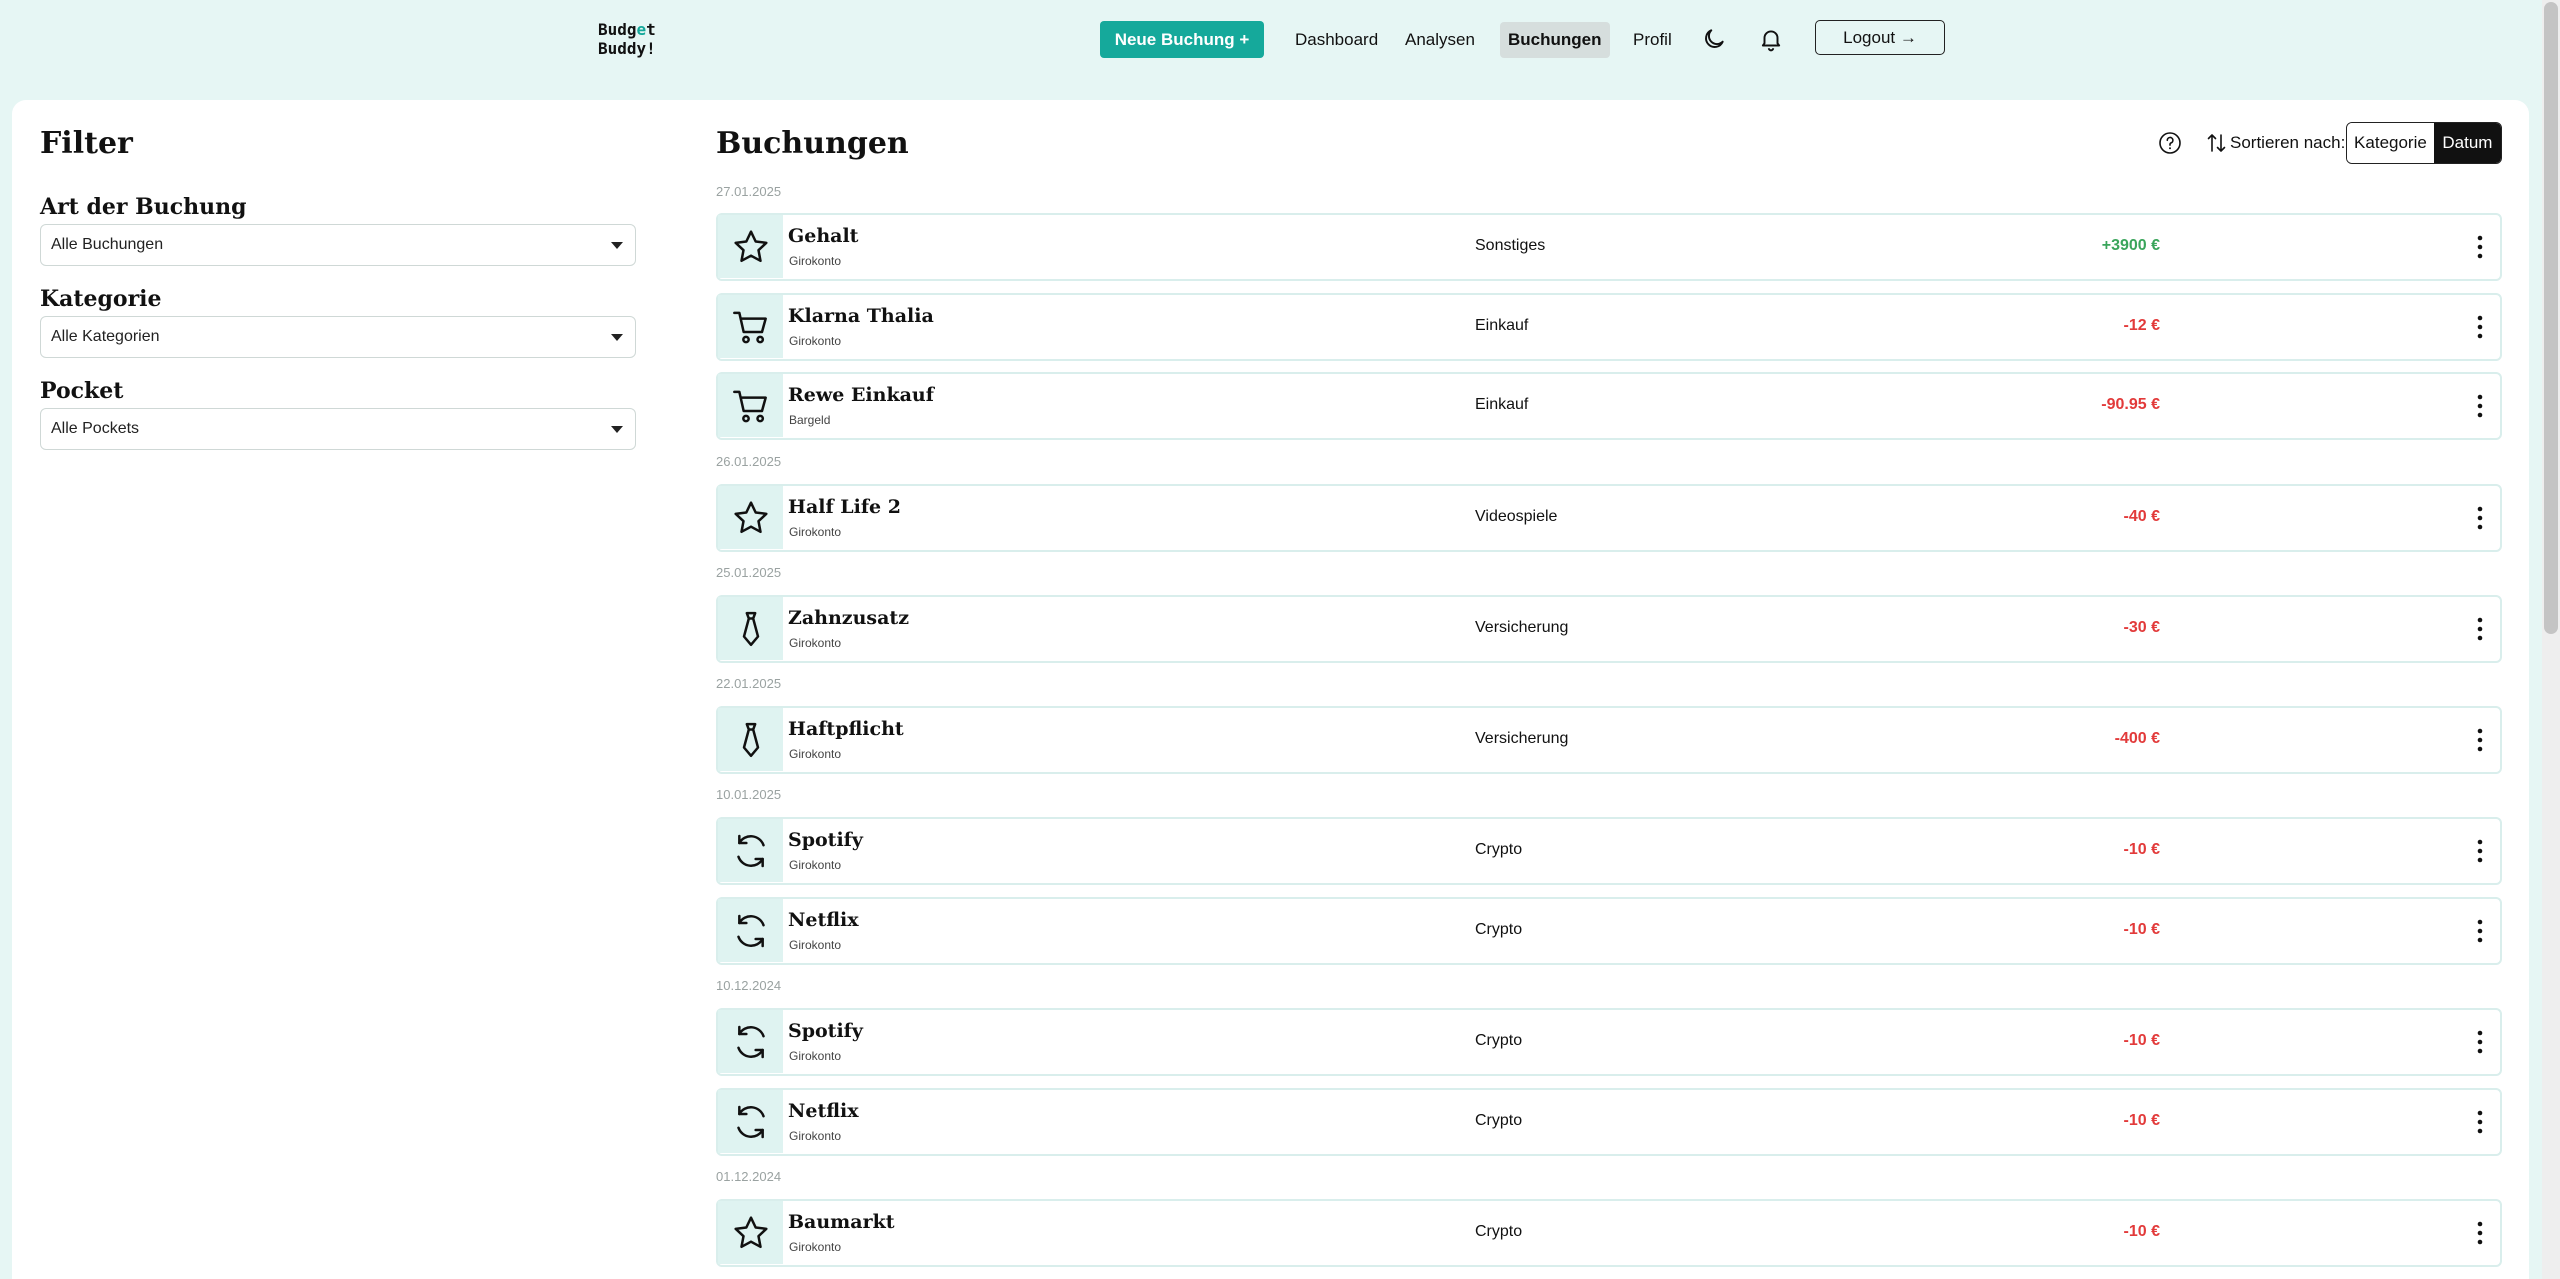 Image resolution: width=2560 pixels, height=1279 pixels. What do you see at coordinates (95, 428) in the screenshot?
I see `pocket-value: Alle Pockets` at bounding box center [95, 428].